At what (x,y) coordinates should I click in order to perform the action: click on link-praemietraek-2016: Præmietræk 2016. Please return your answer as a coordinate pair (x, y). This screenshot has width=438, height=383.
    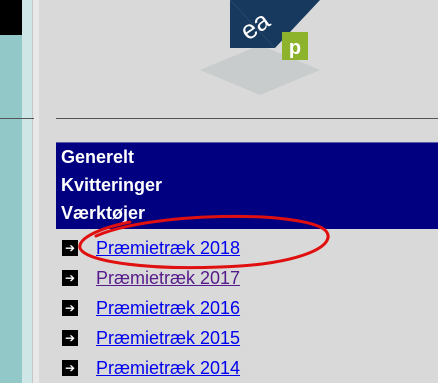
    Looking at the image, I should click on (168, 308).